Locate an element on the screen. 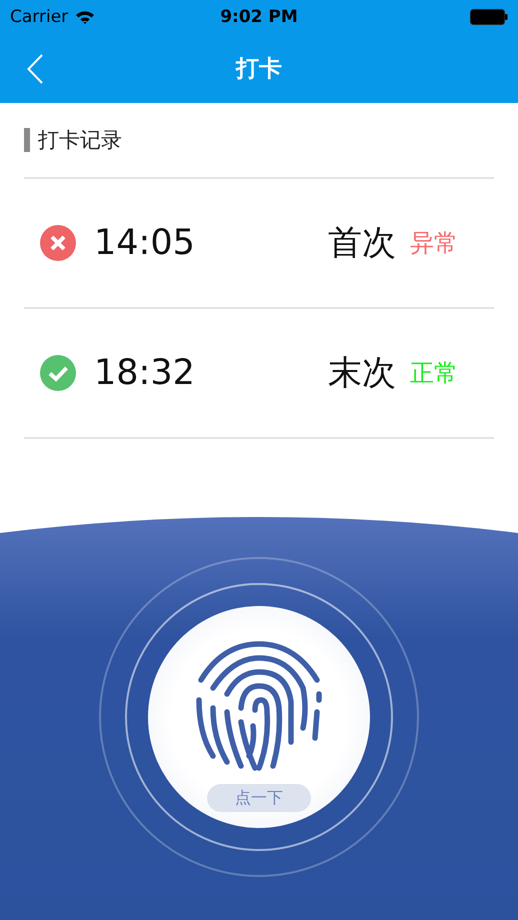 The height and width of the screenshot is (920, 518). punch-status: 异常 is located at coordinates (434, 243).